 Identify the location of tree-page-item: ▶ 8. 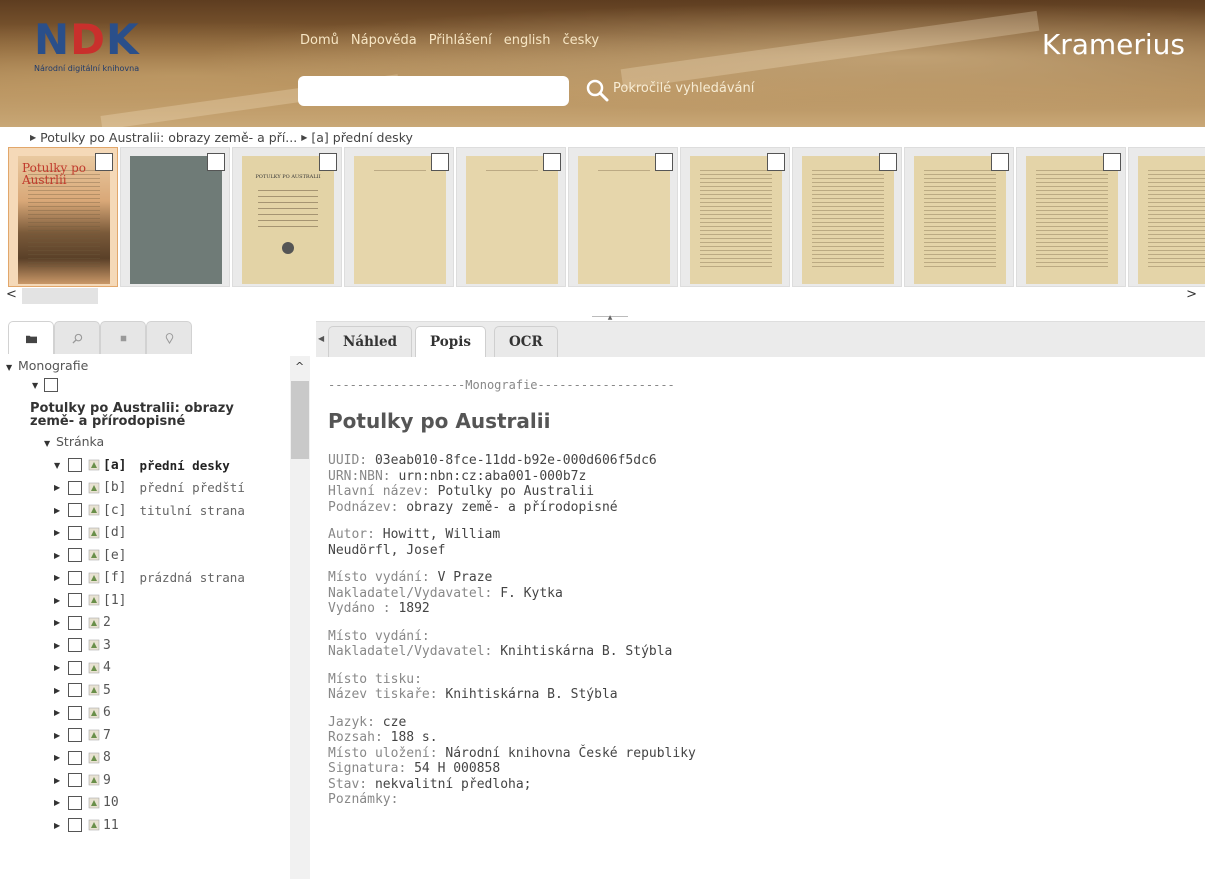
(82, 758).